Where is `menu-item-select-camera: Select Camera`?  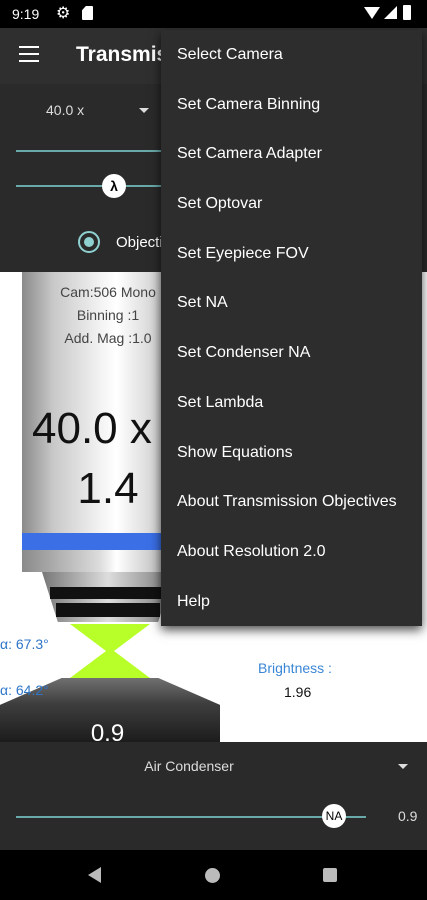 menu-item-select-camera: Select Camera is located at coordinates (291, 55).